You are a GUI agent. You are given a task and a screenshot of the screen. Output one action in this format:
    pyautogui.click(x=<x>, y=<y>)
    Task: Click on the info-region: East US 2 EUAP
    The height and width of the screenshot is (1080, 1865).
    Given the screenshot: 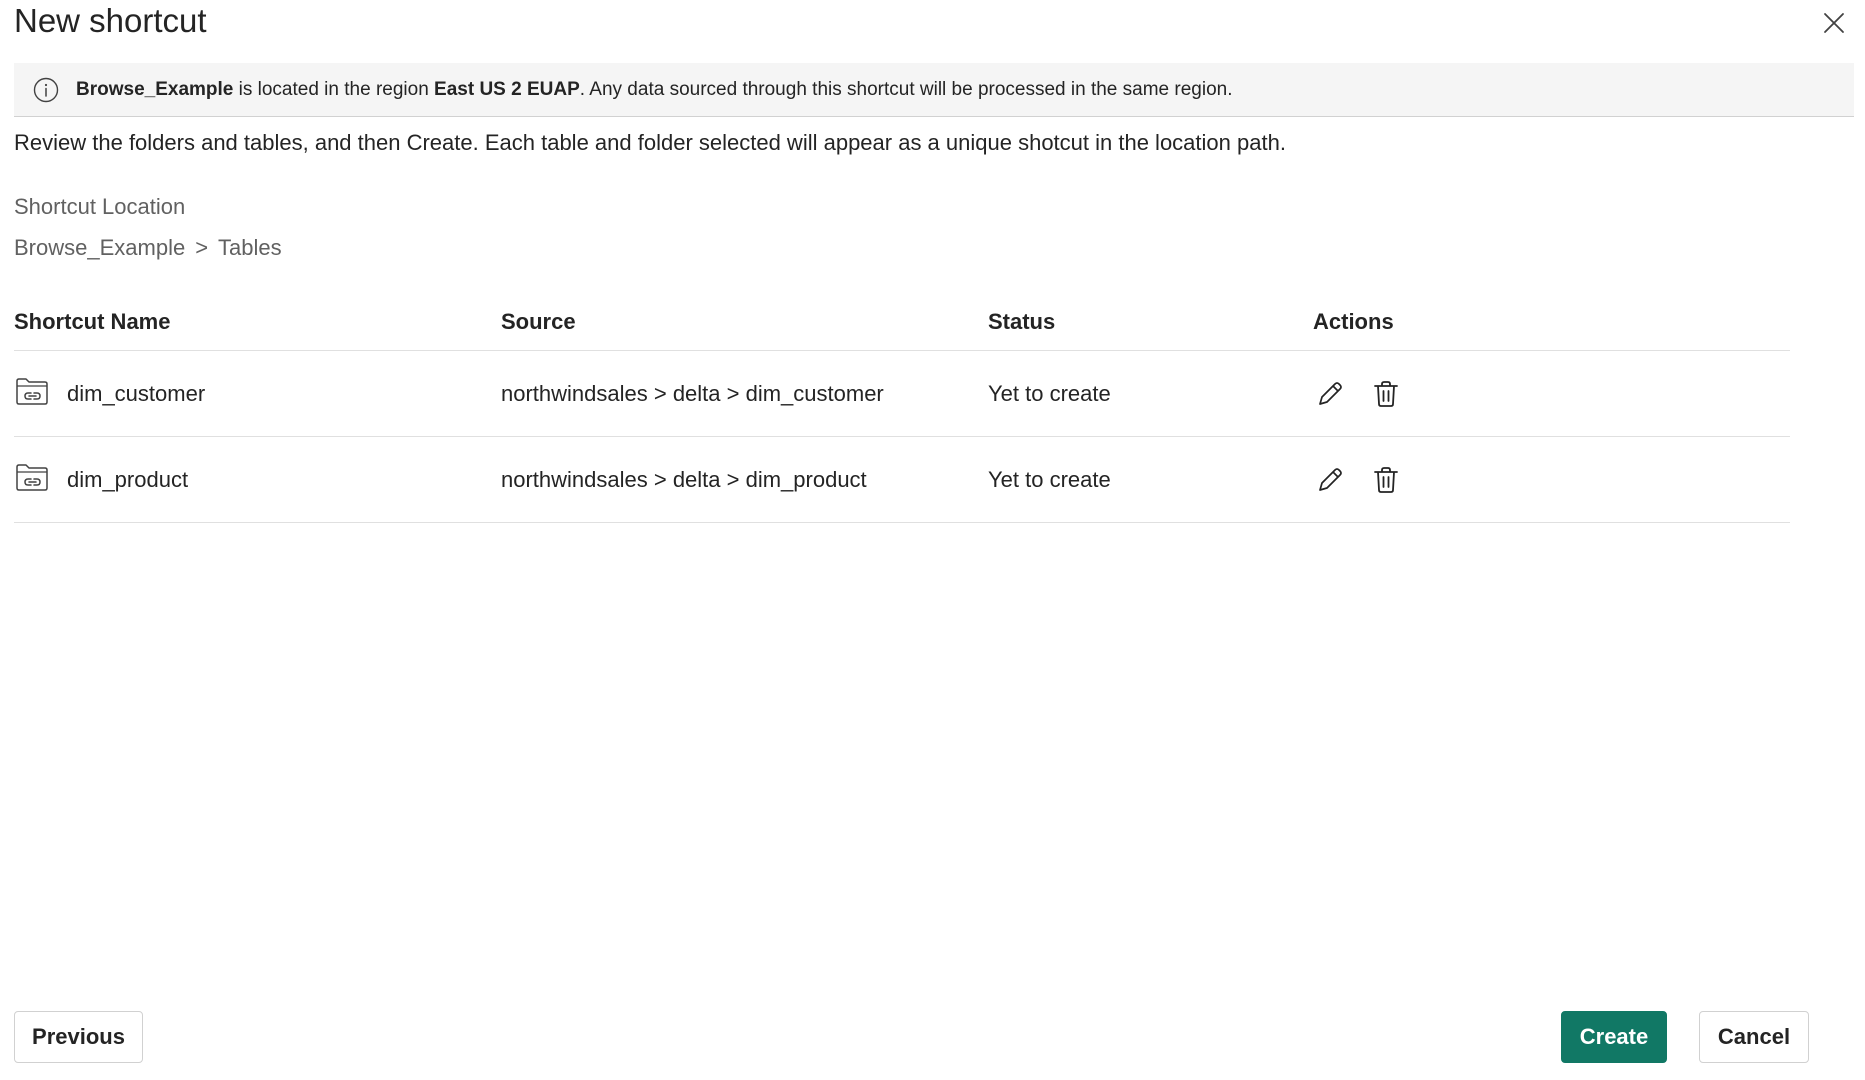 What is the action you would take?
    pyautogui.click(x=507, y=89)
    